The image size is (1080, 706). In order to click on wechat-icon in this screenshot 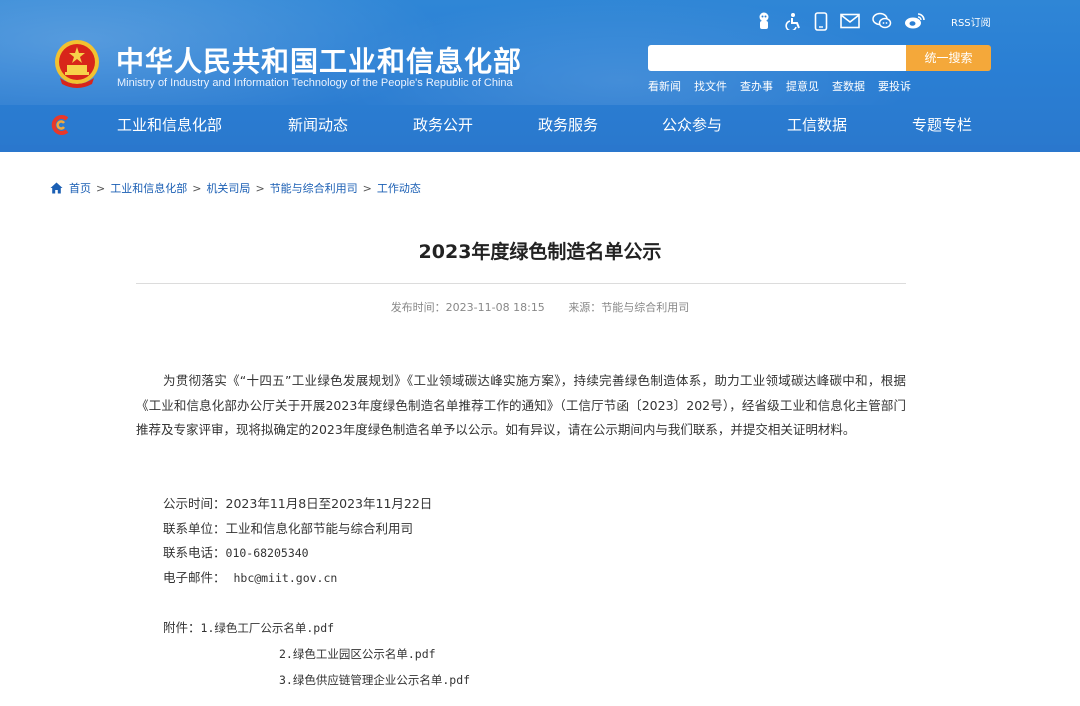, I will do `click(882, 21)`.